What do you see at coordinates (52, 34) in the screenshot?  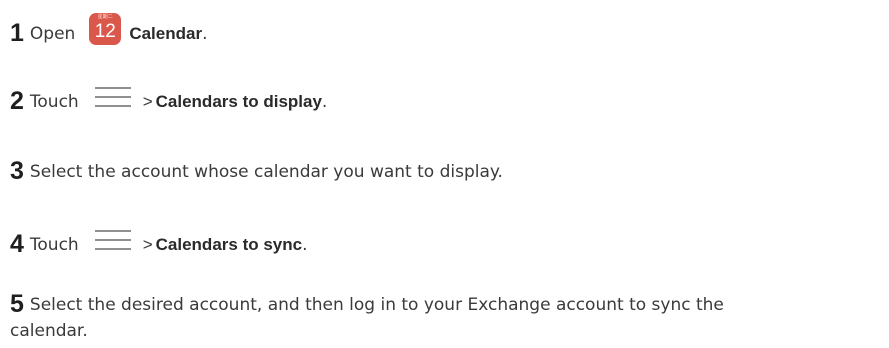 I see `step-text: Open` at bounding box center [52, 34].